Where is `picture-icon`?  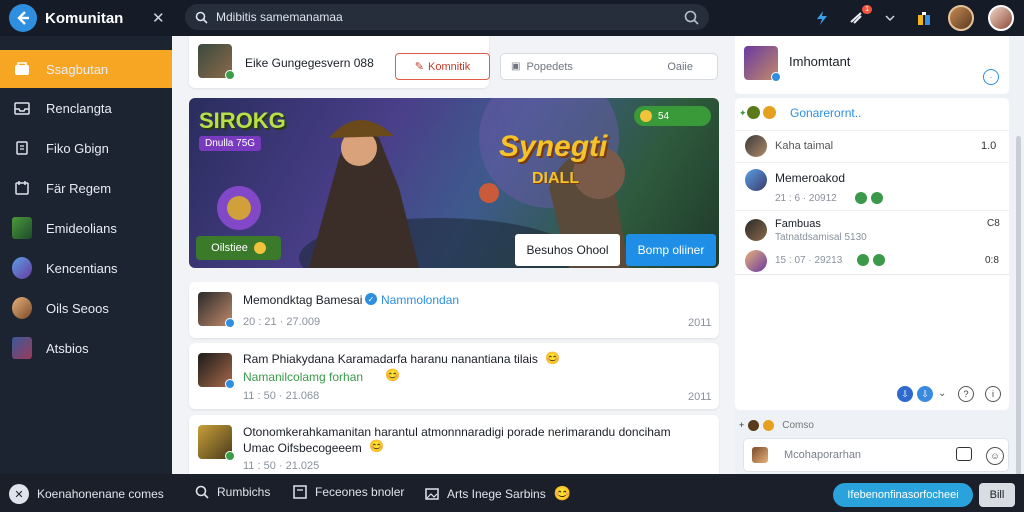 picture-icon is located at coordinates (22, 348).